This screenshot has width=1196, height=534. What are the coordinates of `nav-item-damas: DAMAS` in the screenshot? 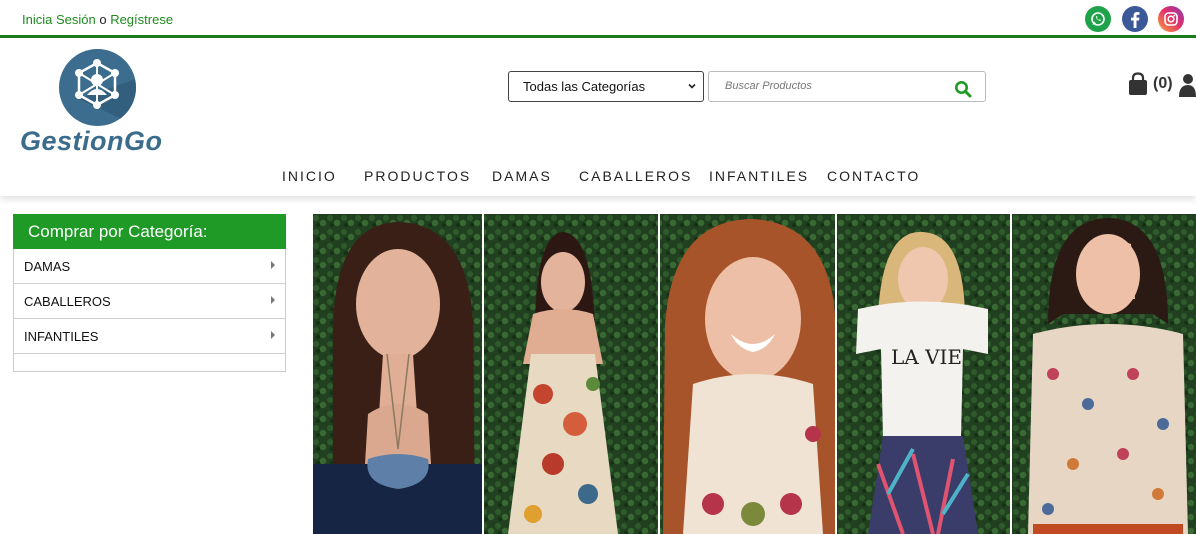 It's located at (522, 176).